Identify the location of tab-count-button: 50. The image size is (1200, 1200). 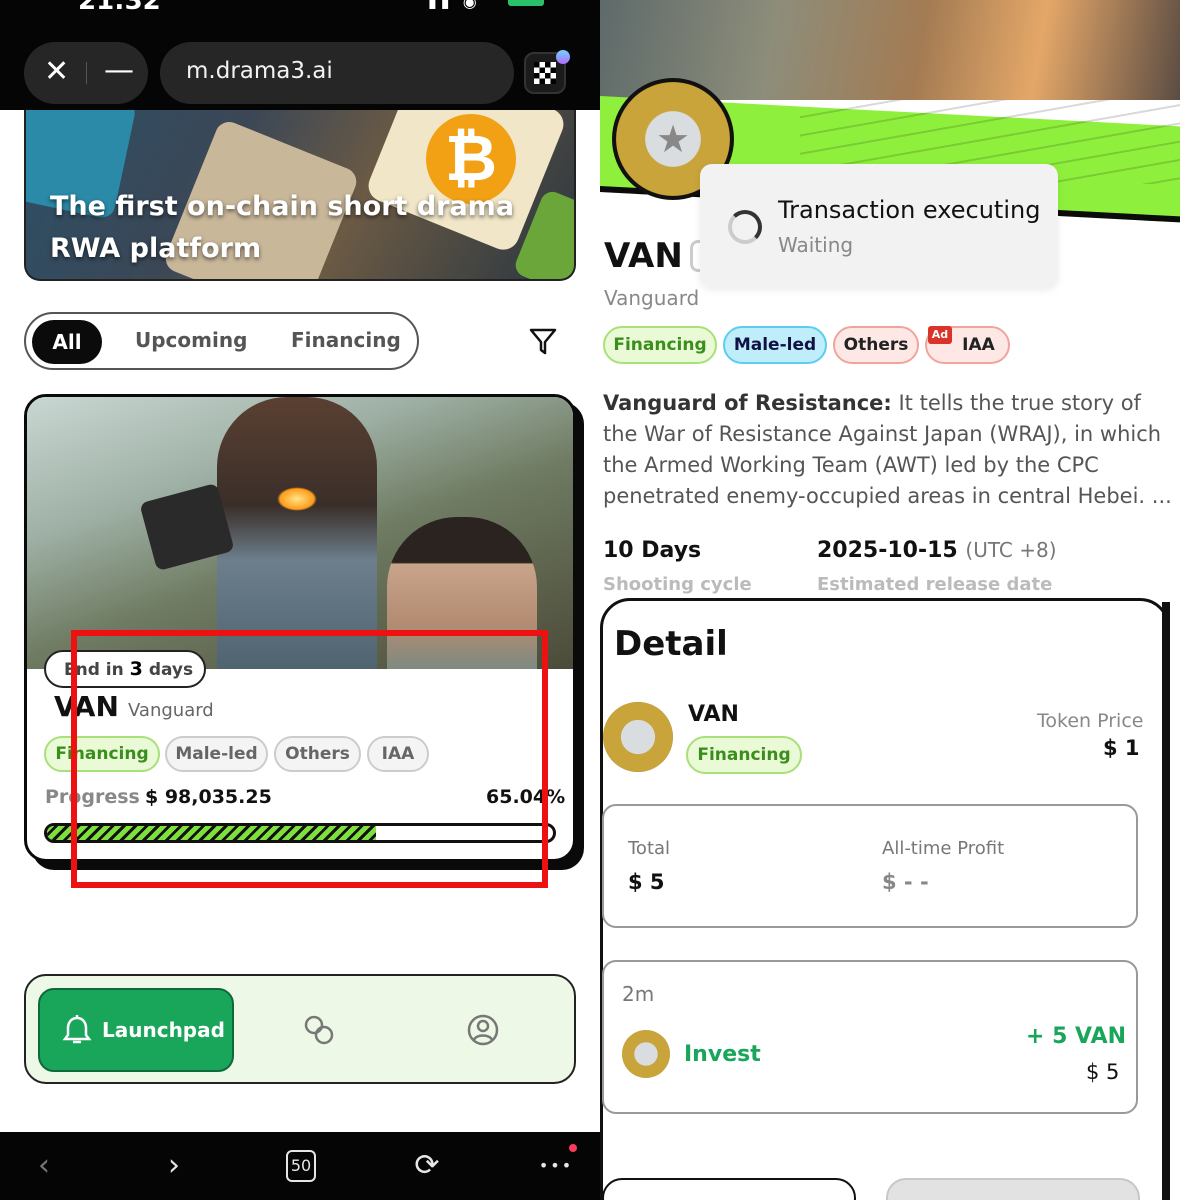
(301, 1166).